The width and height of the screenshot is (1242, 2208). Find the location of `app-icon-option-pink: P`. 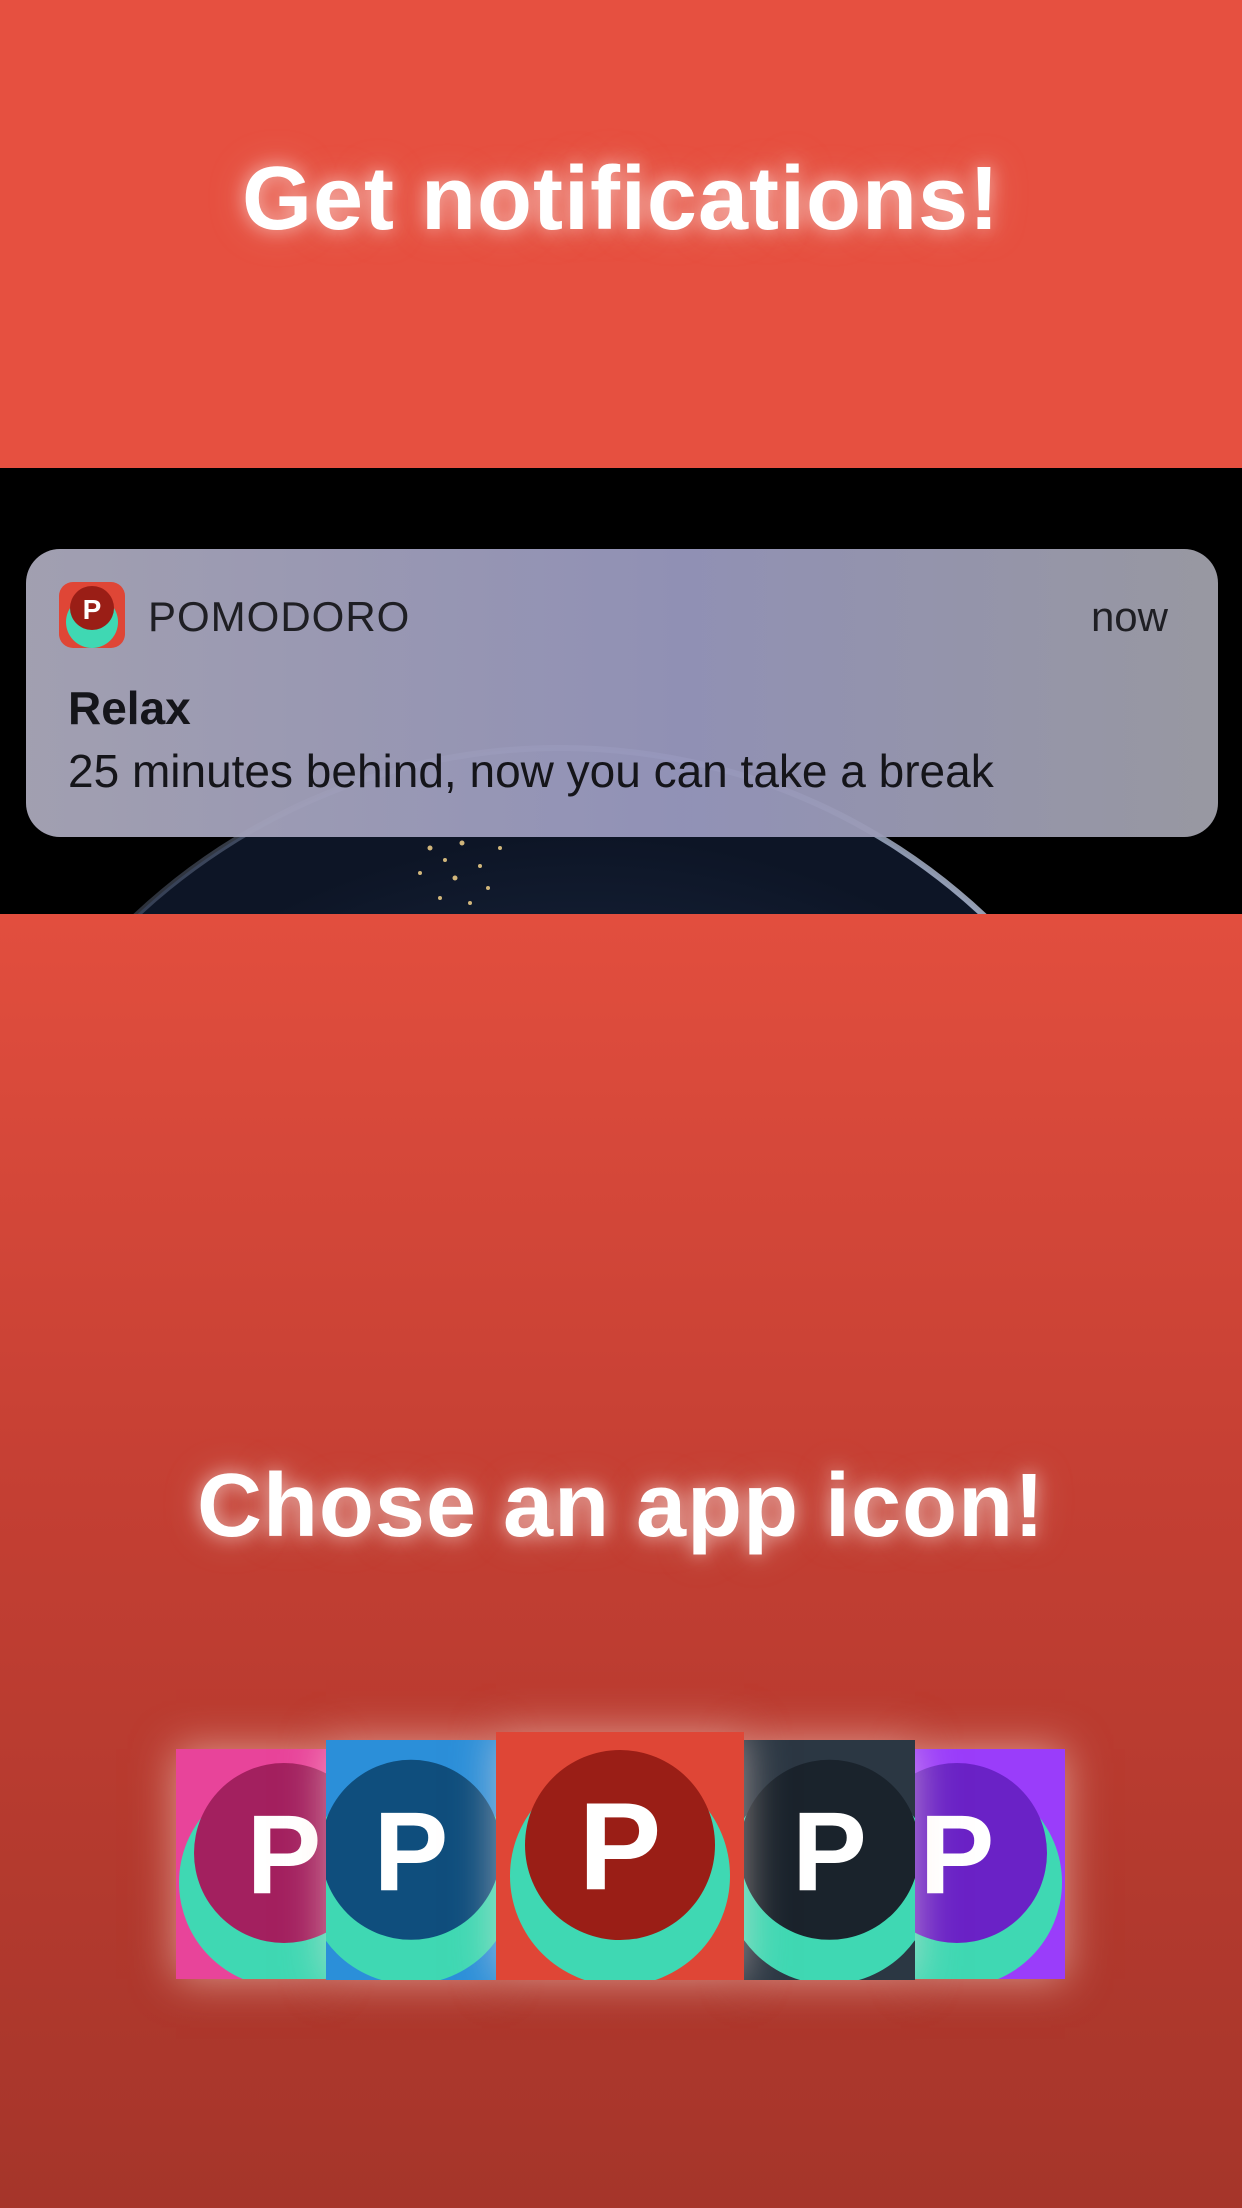

app-icon-option-pink: P is located at coordinates (251, 1864).